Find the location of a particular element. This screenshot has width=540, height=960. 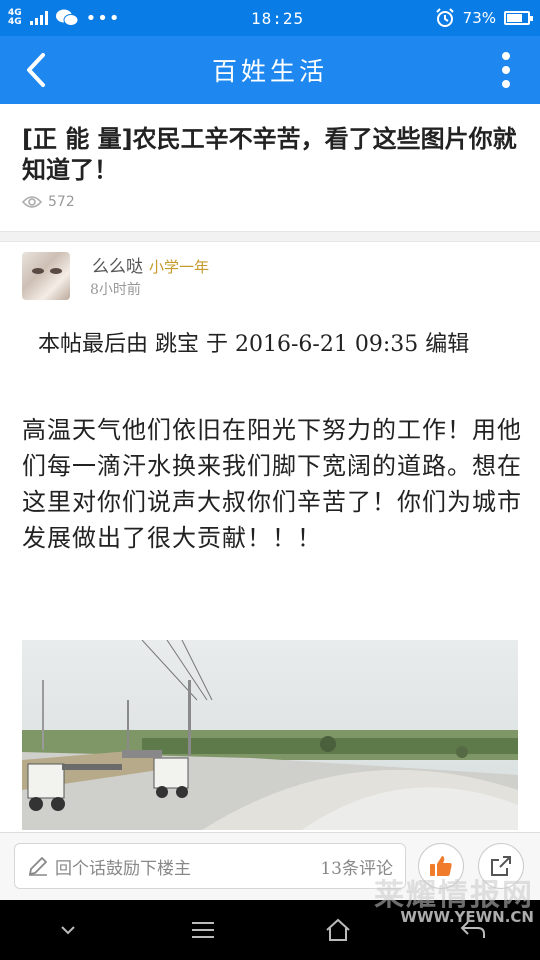

network-indicator: 4G 4G is located at coordinates (15, 18).